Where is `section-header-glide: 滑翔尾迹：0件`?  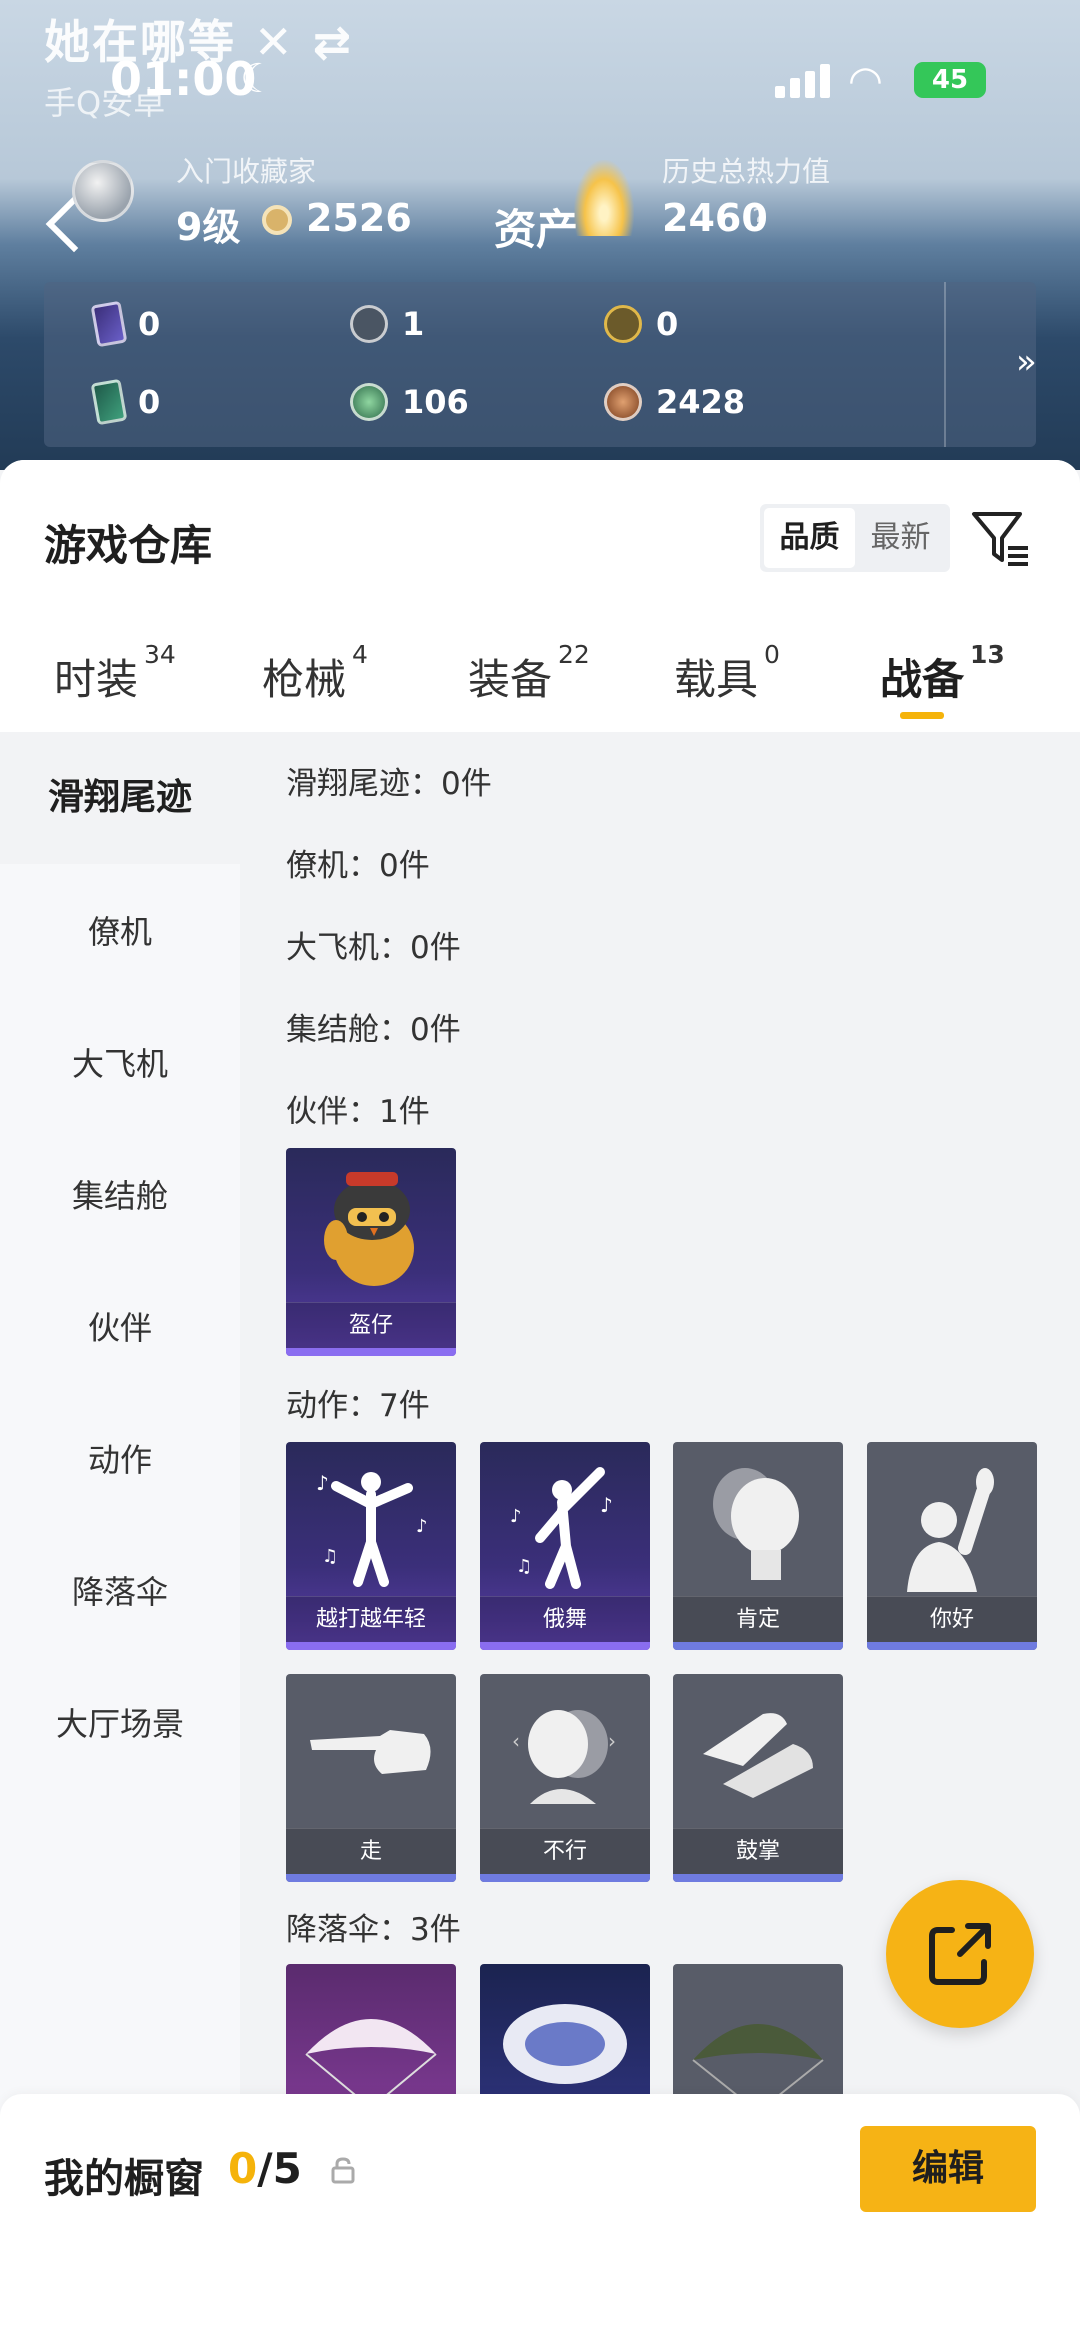
section-header-glide: 滑翔尾迹：0件 is located at coordinates (389, 784).